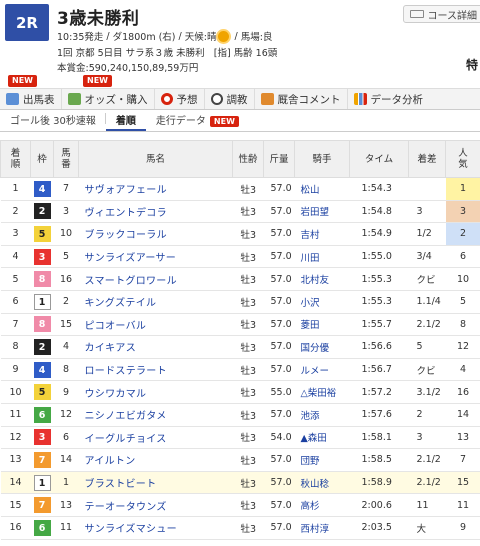 The height and width of the screenshot is (546, 480). What do you see at coordinates (155, 212) in the screenshot?
I see `horse-name-link: ヴィエントデコラ` at bounding box center [155, 212].